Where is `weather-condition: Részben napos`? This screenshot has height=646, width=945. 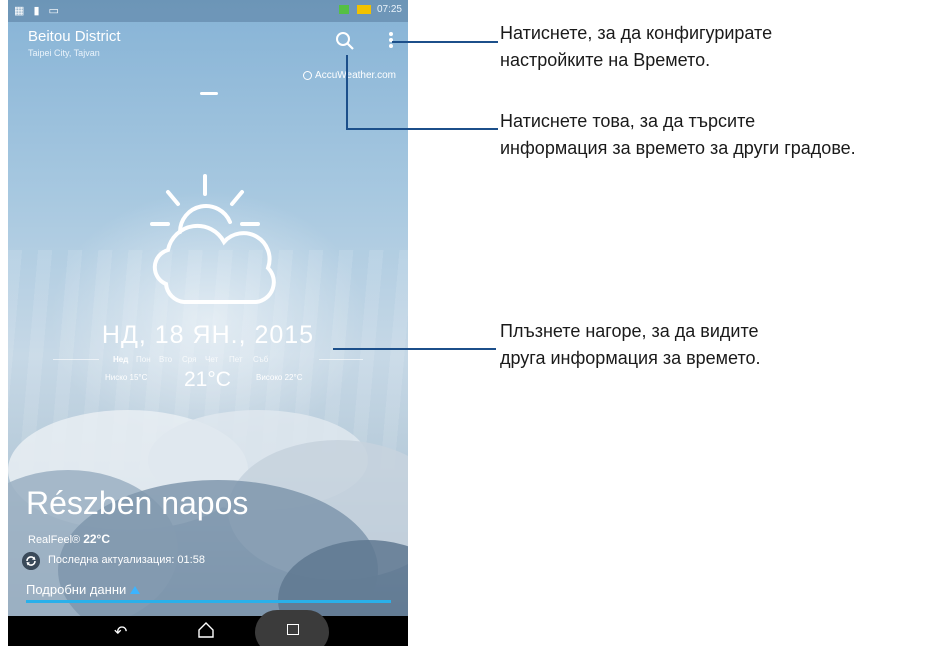
weather-condition: Részben napos is located at coordinates (137, 503).